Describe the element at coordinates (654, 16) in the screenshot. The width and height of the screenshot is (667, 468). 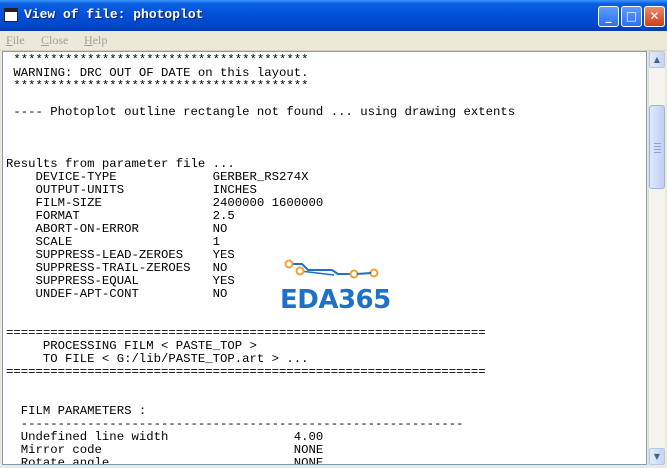
I see `close-window-button: ✕` at that location.